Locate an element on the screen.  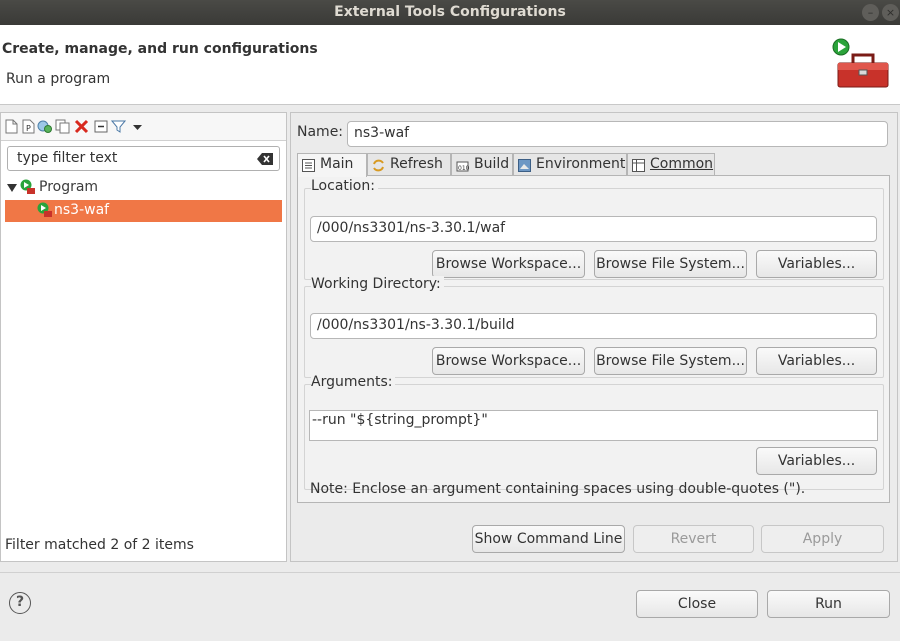
help-icon: ? is located at coordinates (20, 603).